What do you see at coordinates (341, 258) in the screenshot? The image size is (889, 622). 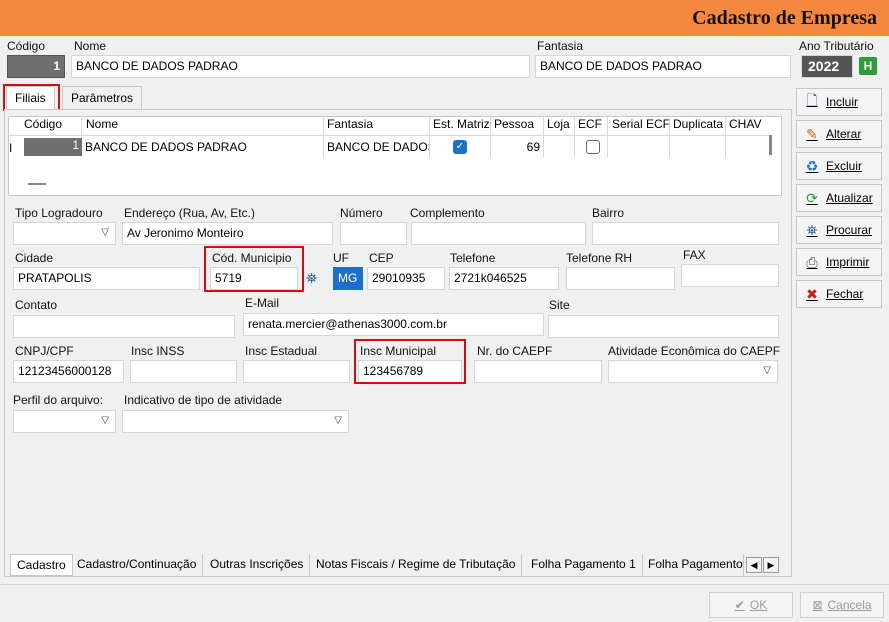 I see `uf-label: UF` at bounding box center [341, 258].